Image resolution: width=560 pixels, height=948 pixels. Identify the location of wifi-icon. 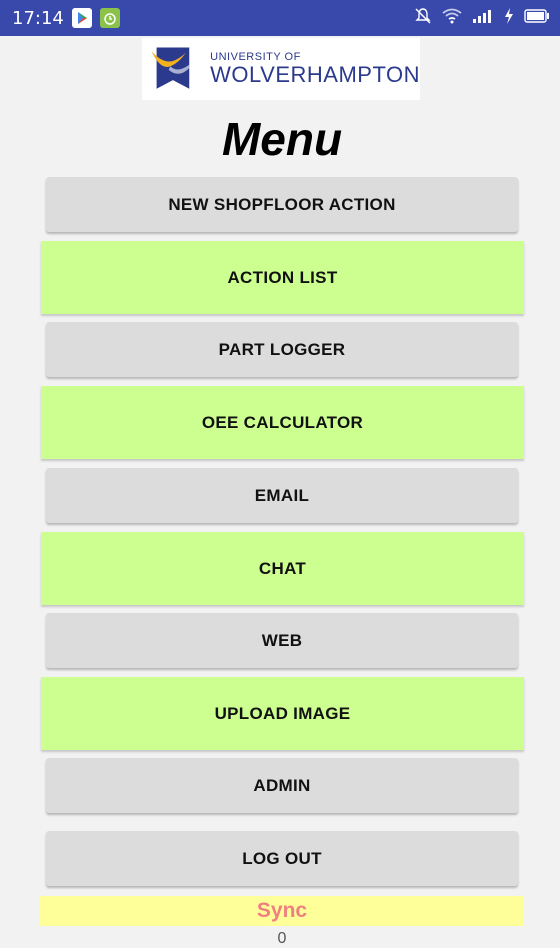
(452, 18).